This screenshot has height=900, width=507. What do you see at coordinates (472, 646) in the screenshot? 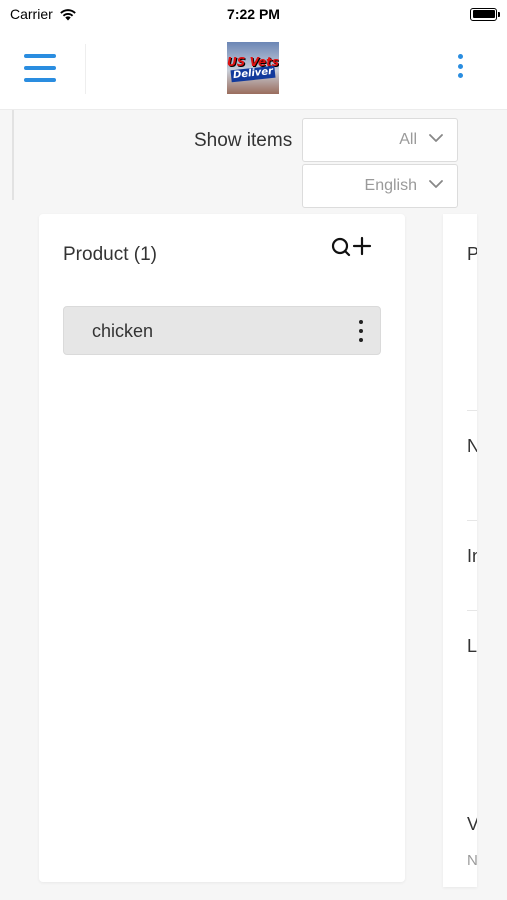
I see `detail-peek-4: L` at bounding box center [472, 646].